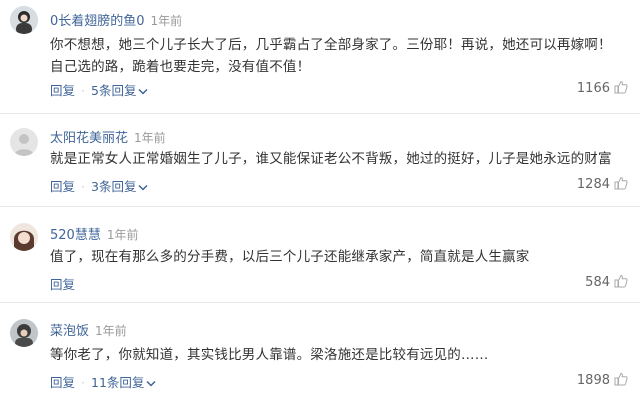  Describe the element at coordinates (290, 257) in the screenshot. I see `comment-text: 值了，现在有那么多的分手费，以后三个儿子还能继承家产，简直就是人生赢家` at that location.